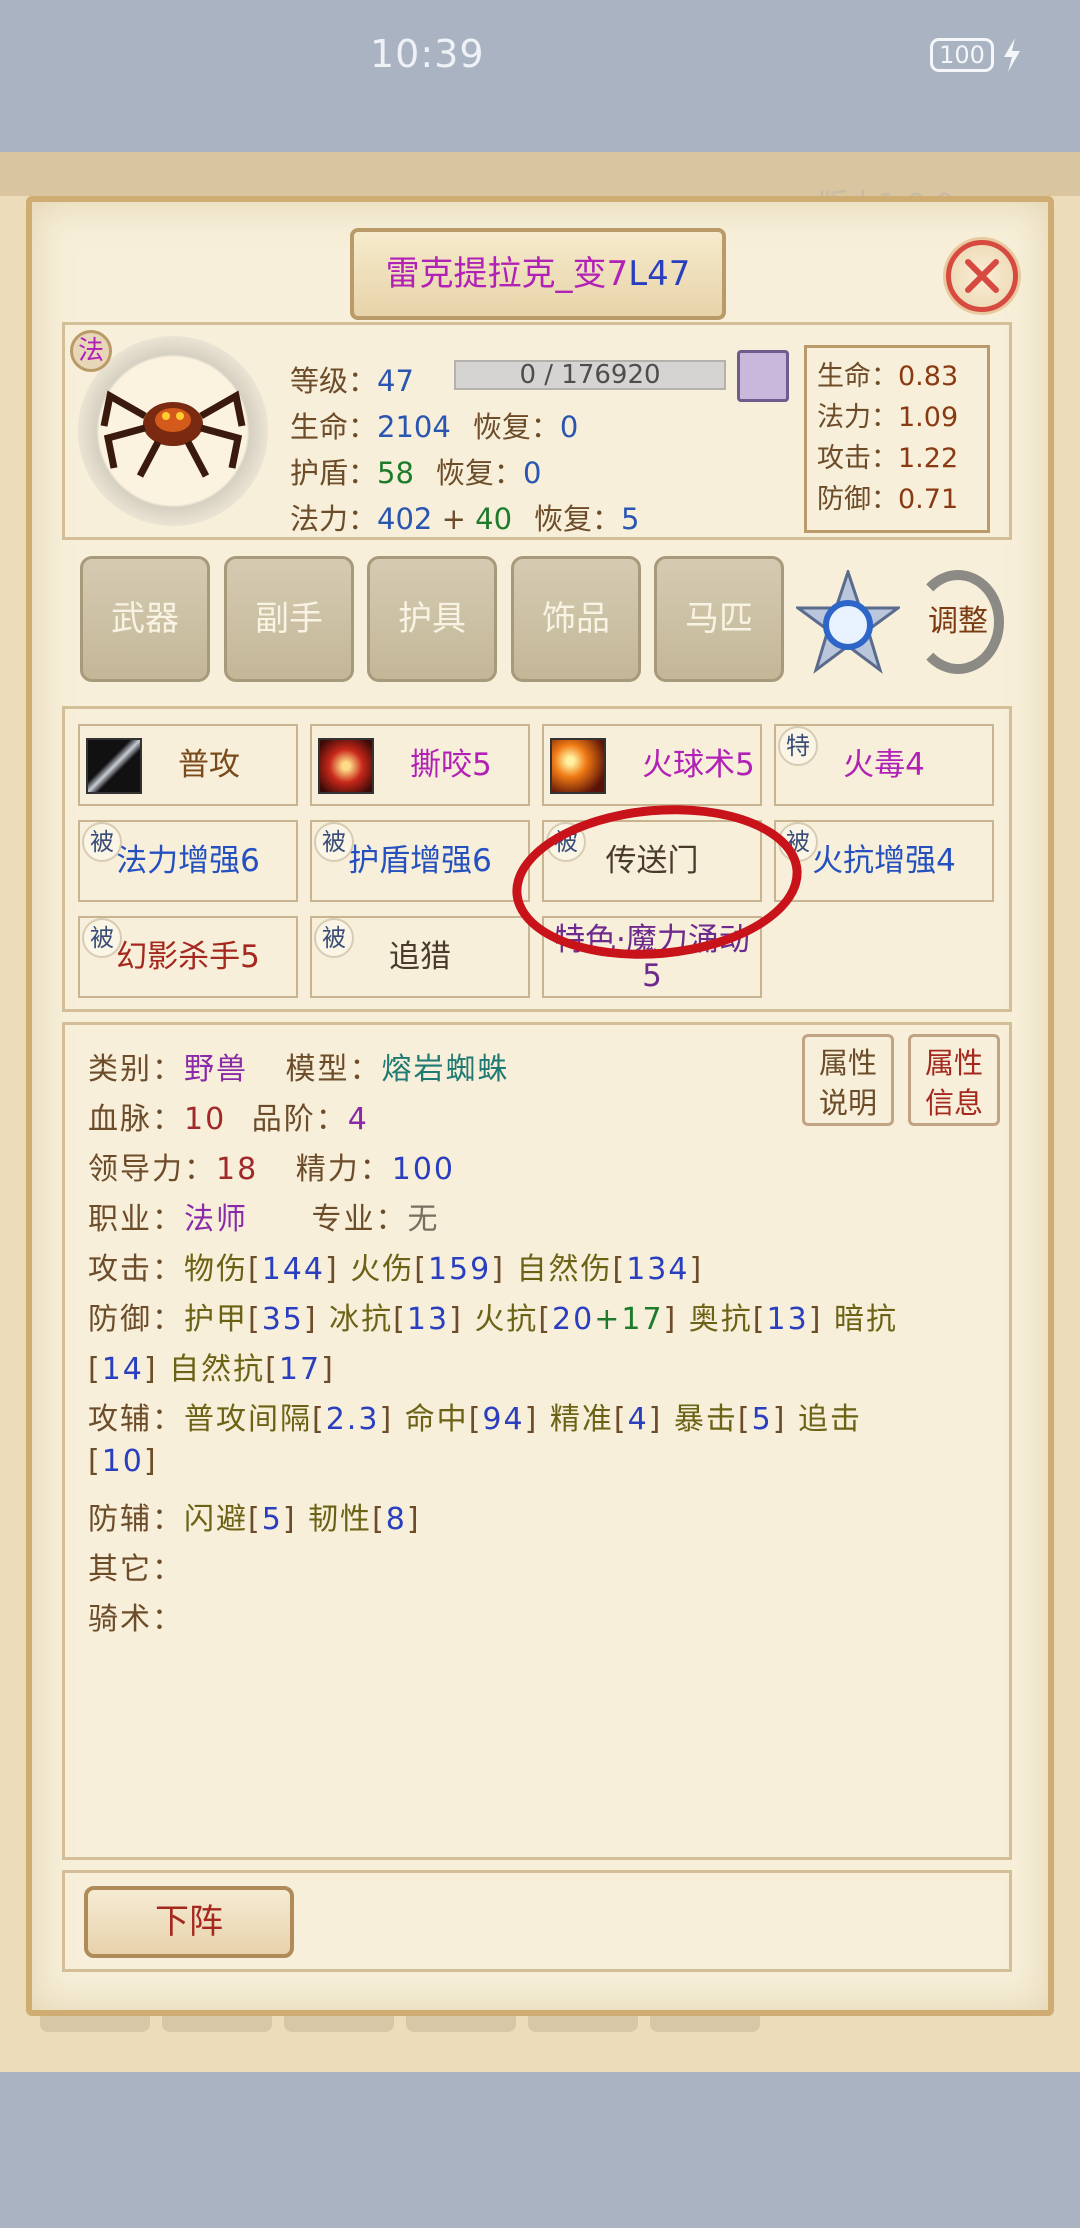  I want to click on bottom-background, so click(540, 2150).